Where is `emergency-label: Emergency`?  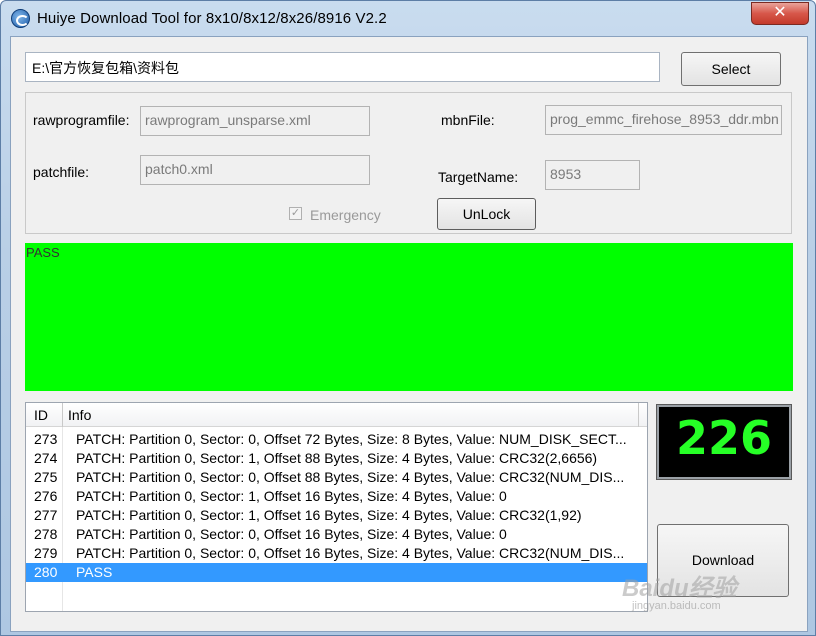 emergency-label: Emergency is located at coordinates (345, 215).